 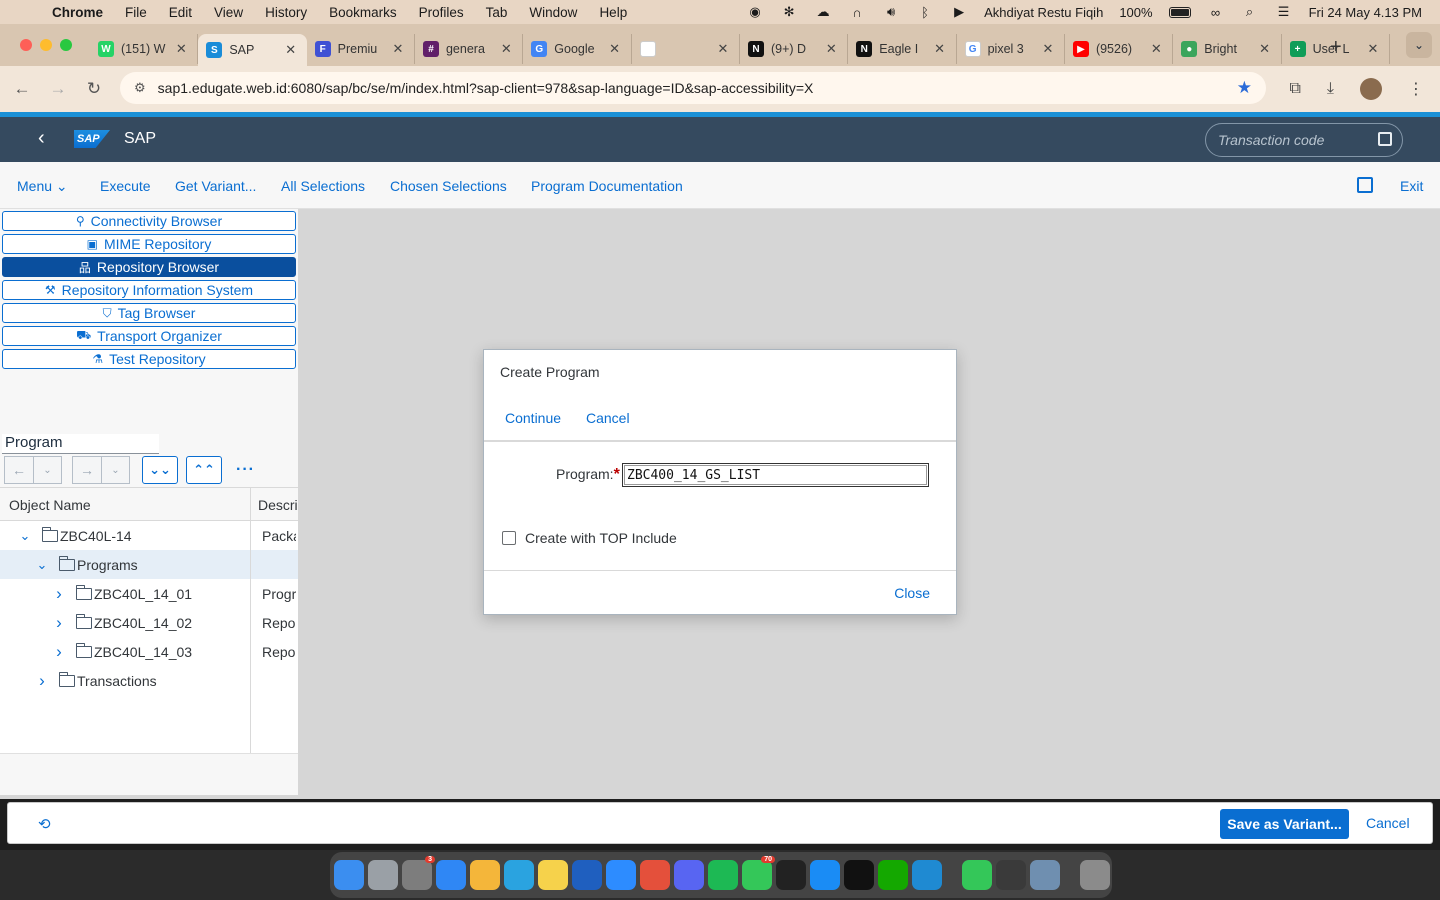 What do you see at coordinates (893, 875) in the screenshot?
I see `upwork-icon` at bounding box center [893, 875].